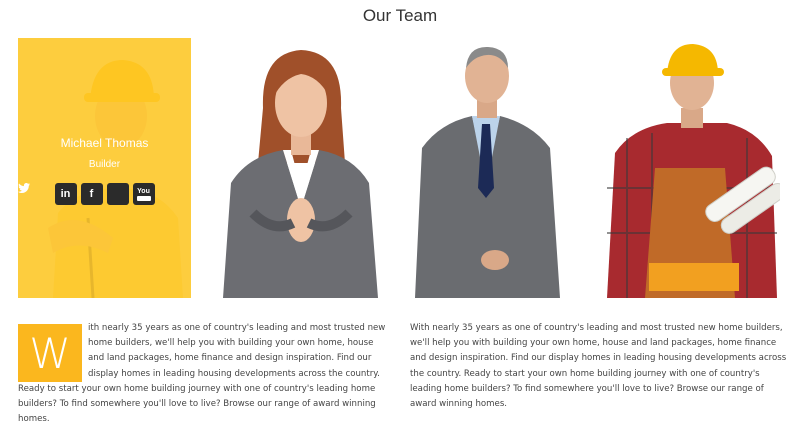 The image size is (800, 437). I want to click on linkedin-icon: in, so click(65, 194).